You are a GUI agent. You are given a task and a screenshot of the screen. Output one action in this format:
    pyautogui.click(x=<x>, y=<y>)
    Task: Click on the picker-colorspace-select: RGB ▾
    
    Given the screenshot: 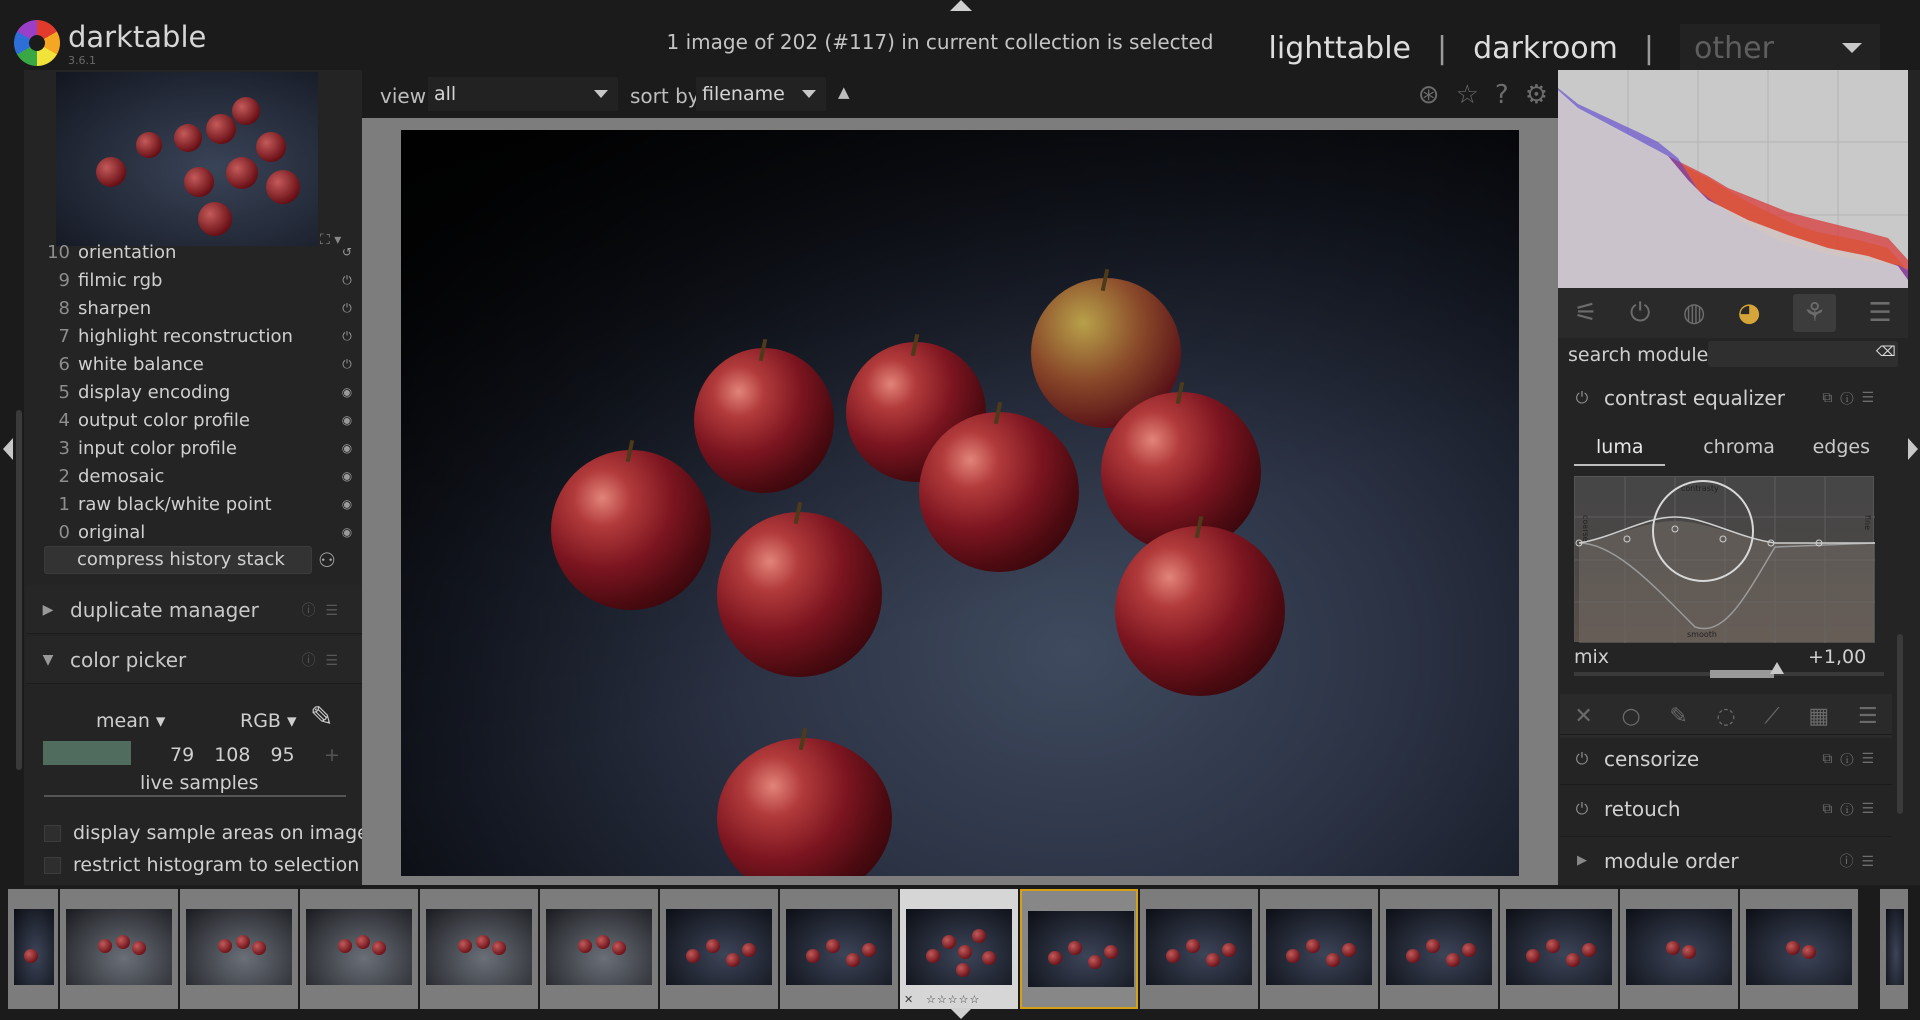 What is the action you would take?
    pyautogui.click(x=268, y=721)
    